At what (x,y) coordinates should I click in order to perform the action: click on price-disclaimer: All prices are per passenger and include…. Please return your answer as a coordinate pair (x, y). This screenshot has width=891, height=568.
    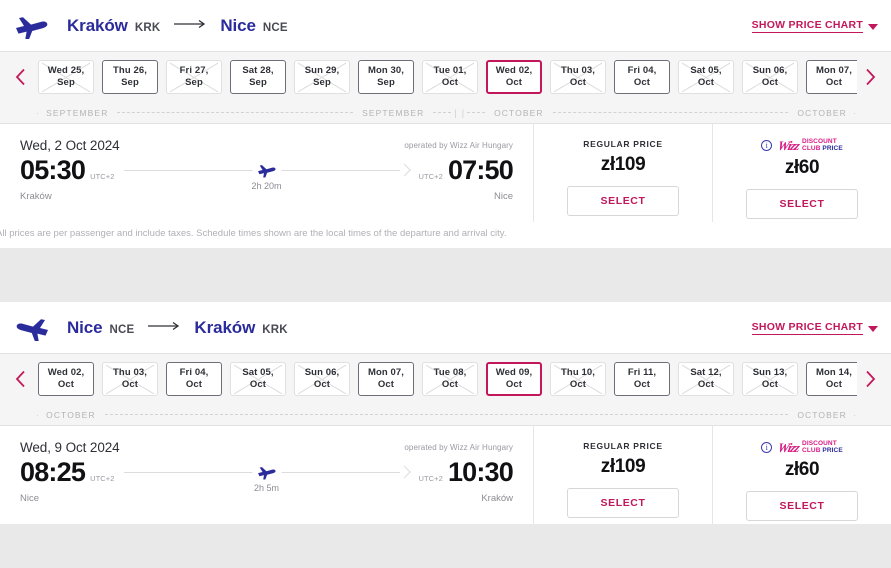
    Looking at the image, I should click on (445, 235).